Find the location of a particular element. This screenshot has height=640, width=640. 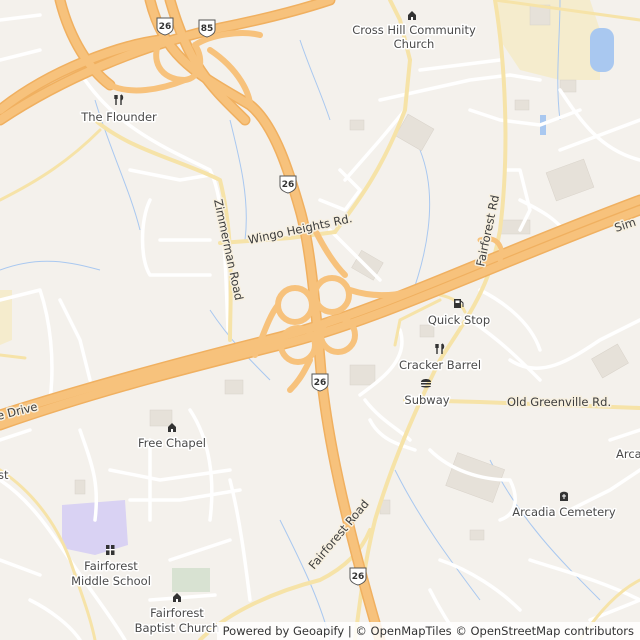

poi-label-st: st is located at coordinates (4, 475).